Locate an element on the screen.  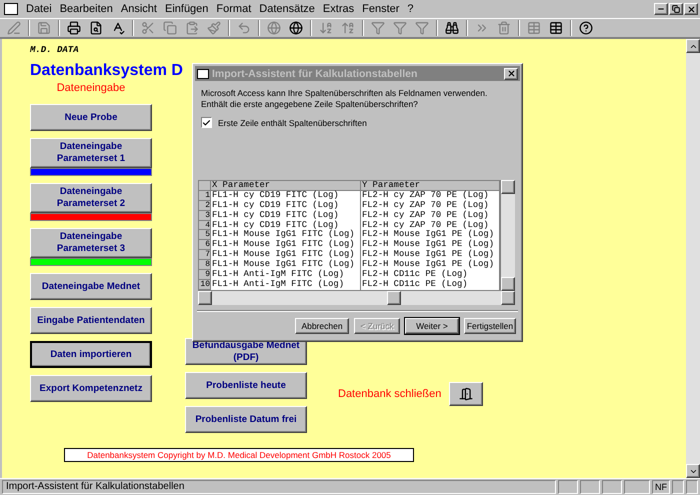
form-button: Eingabe Patientendaten is located at coordinates (91, 320).